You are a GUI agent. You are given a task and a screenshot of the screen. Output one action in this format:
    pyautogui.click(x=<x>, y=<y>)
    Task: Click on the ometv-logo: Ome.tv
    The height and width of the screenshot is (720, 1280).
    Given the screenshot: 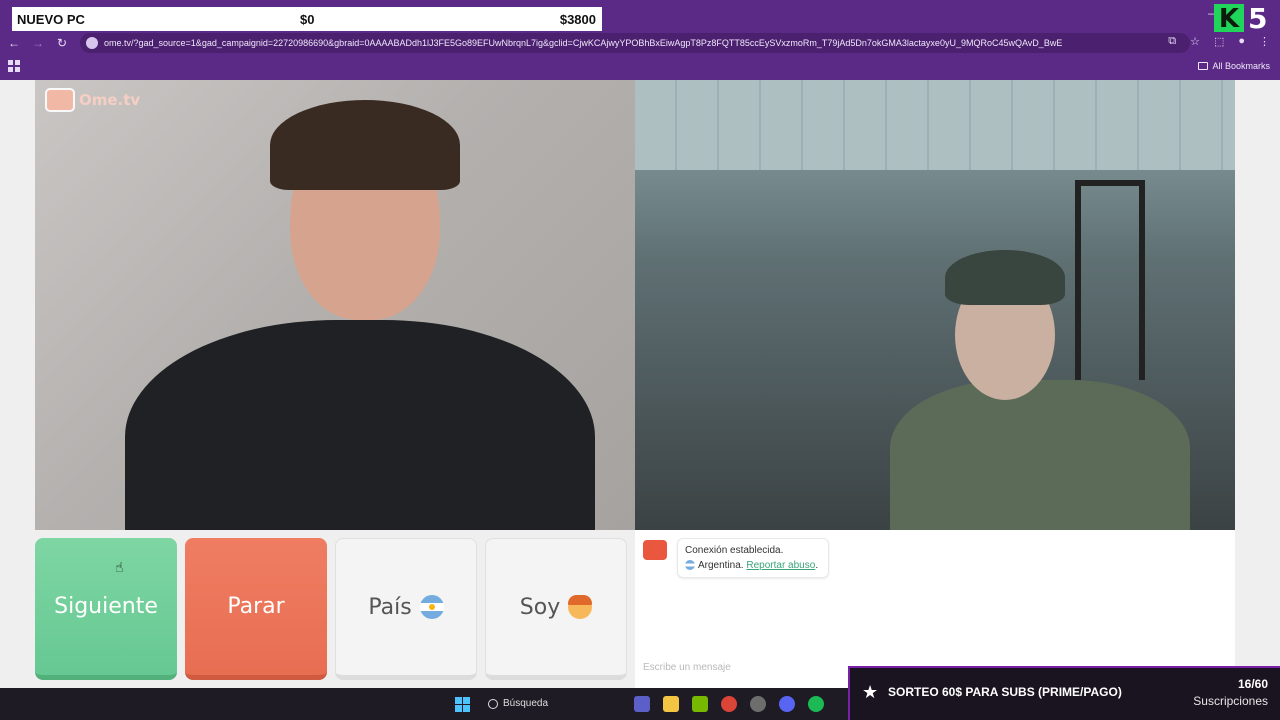 What is the action you would take?
    pyautogui.click(x=92, y=100)
    